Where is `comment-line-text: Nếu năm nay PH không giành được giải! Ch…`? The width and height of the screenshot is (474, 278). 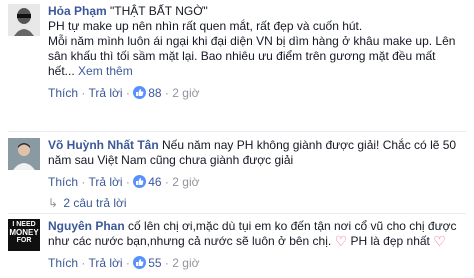 comment-line-text: Nếu năm nay PH không giành được giải! Ch… is located at coordinates (309, 145).